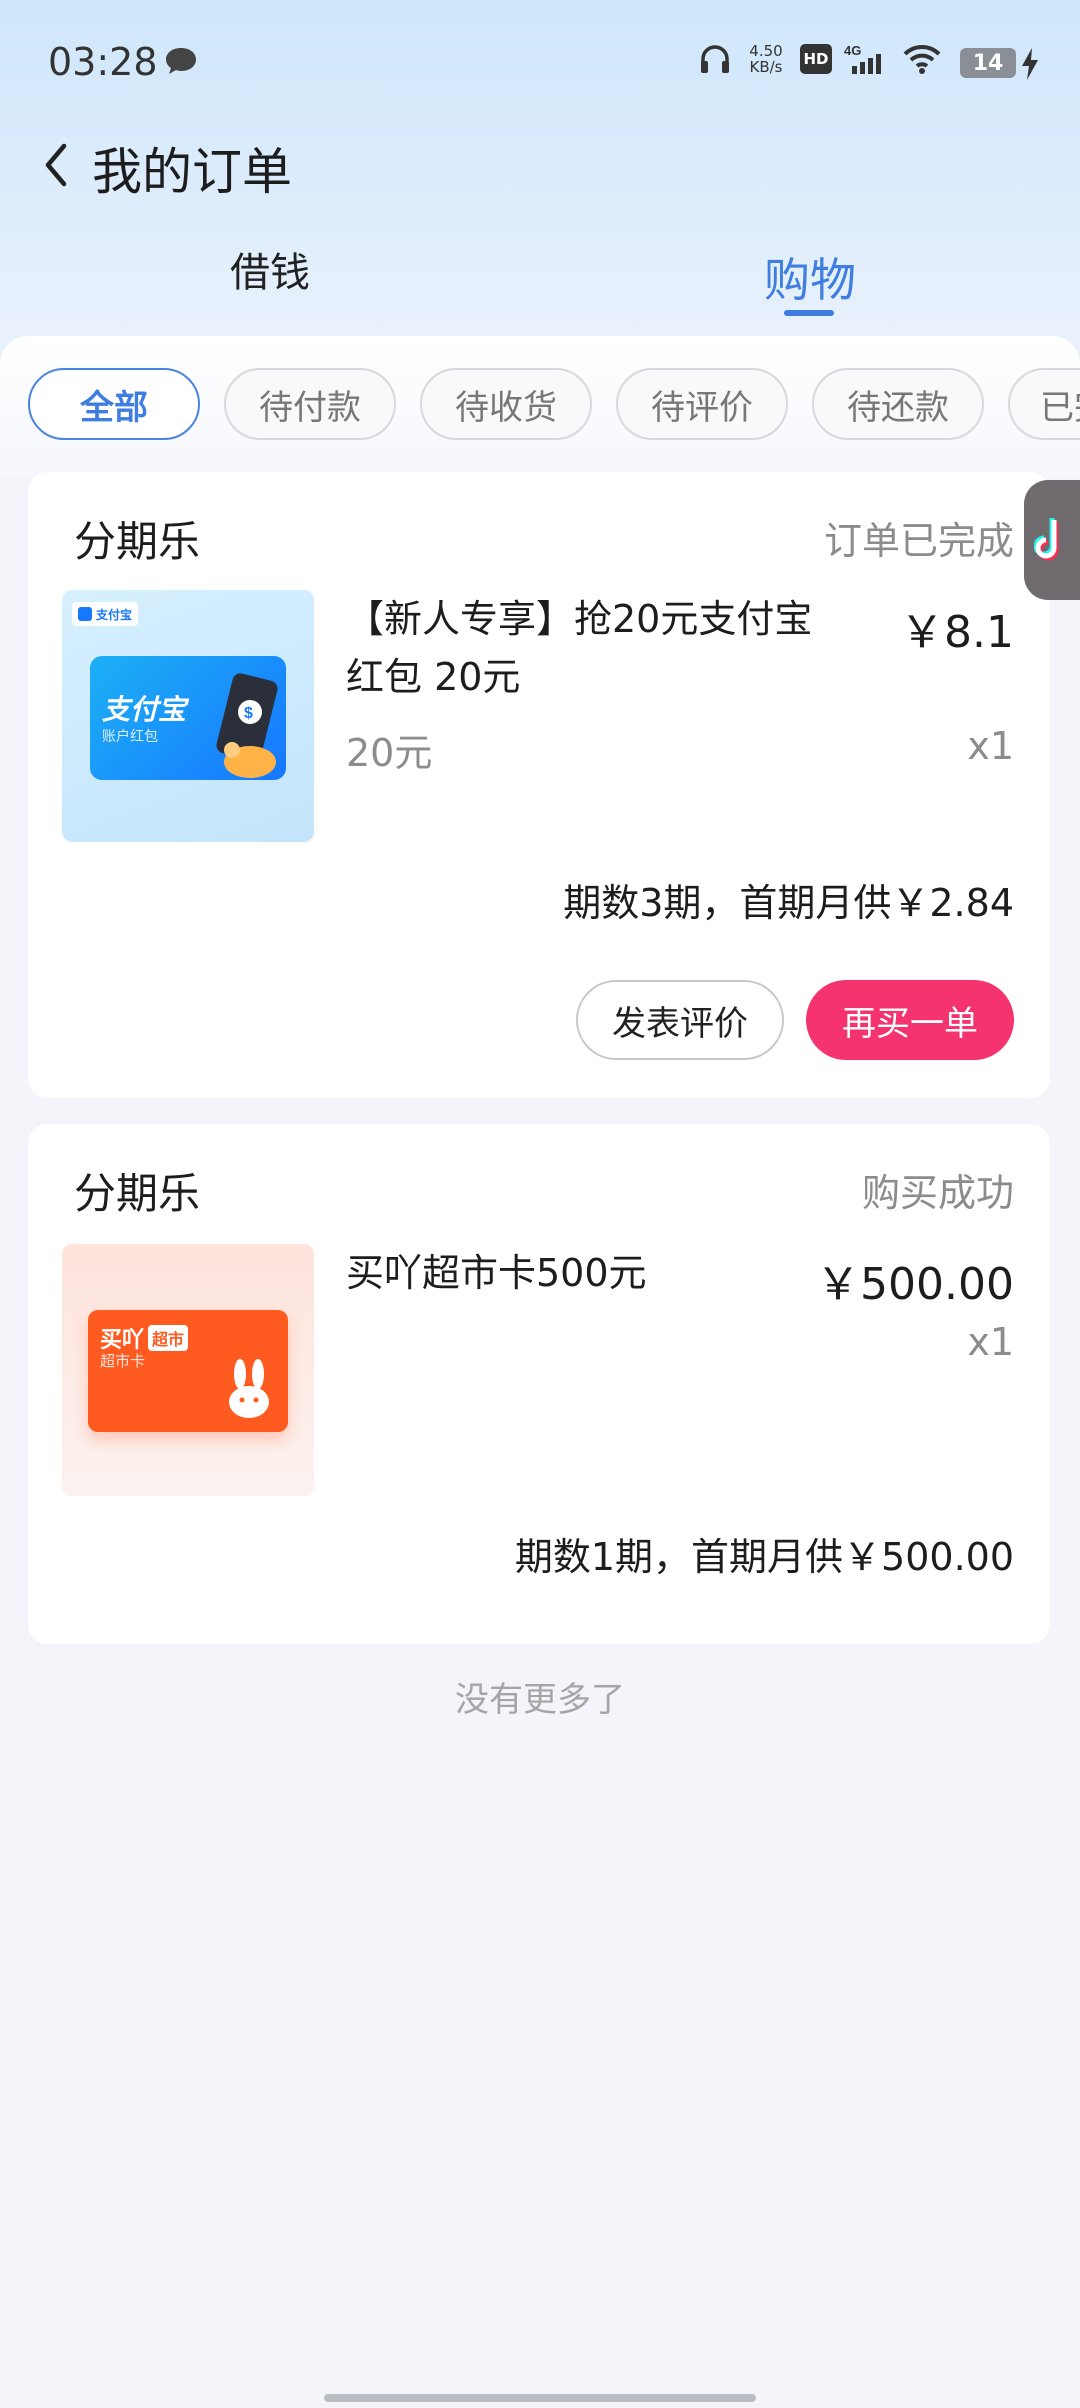 The image size is (1080, 2408). What do you see at coordinates (1044, 404) in the screenshot?
I see `filter-completed: 已完成` at bounding box center [1044, 404].